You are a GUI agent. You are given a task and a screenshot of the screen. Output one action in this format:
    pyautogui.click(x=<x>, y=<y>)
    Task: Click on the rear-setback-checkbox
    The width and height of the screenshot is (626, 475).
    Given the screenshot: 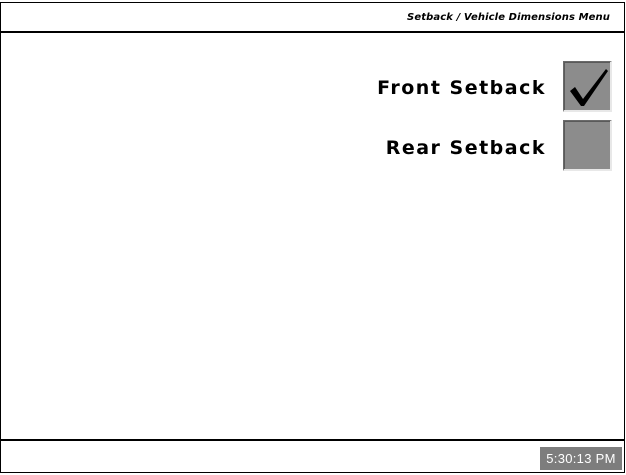 What is the action you would take?
    pyautogui.click(x=587, y=145)
    